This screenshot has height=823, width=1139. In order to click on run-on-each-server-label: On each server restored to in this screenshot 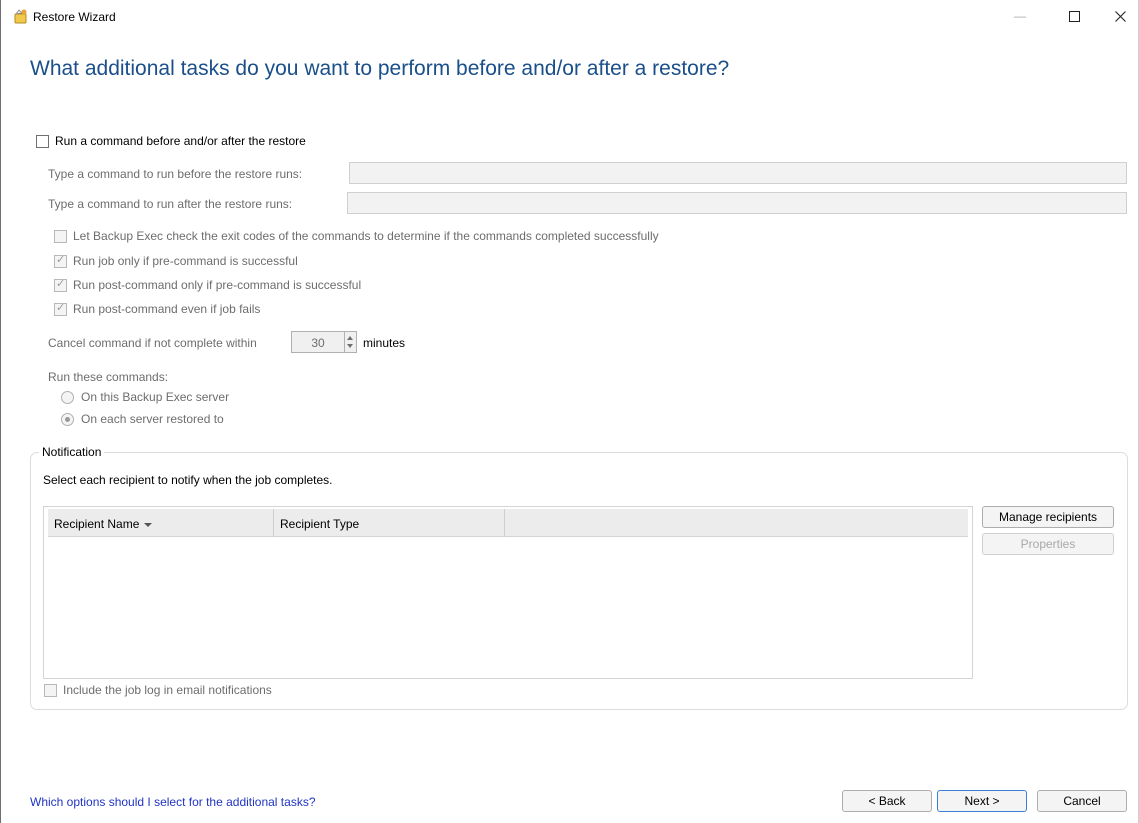, I will do `click(152, 419)`.